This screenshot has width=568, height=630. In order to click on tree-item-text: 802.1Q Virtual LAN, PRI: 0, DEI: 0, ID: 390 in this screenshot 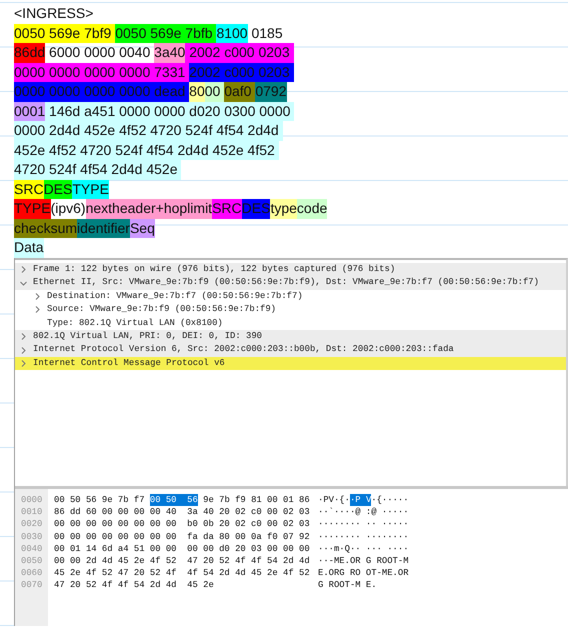, I will do `click(147, 336)`.